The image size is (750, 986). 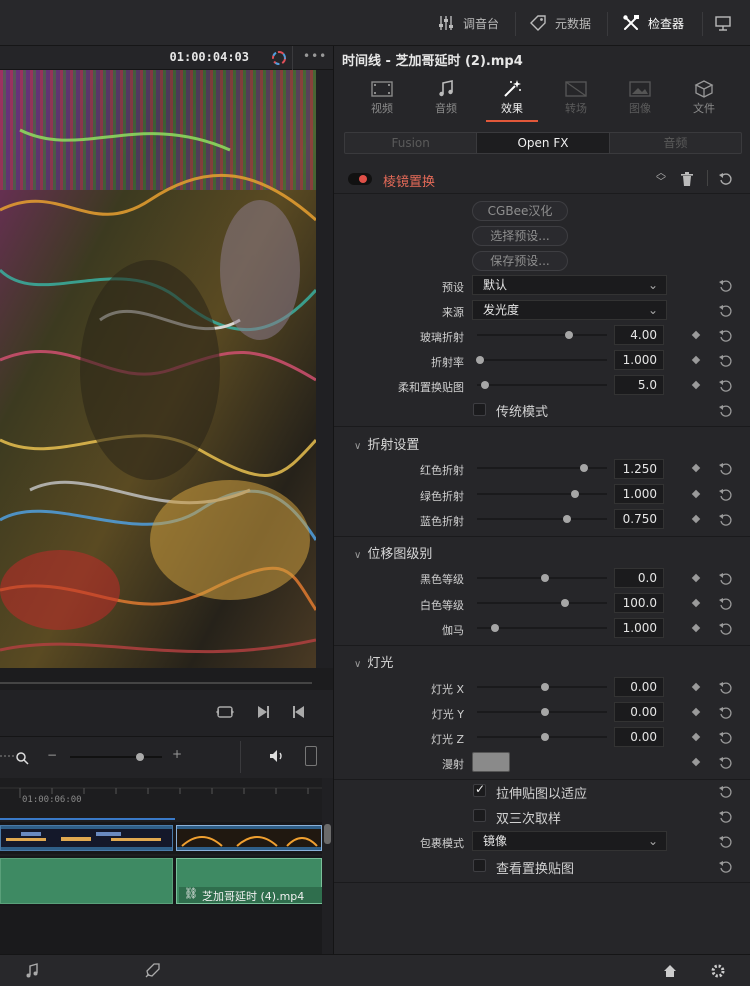 What do you see at coordinates (569, 285) in the screenshot?
I see `preset-dropdown: 默认 ⌄` at bounding box center [569, 285].